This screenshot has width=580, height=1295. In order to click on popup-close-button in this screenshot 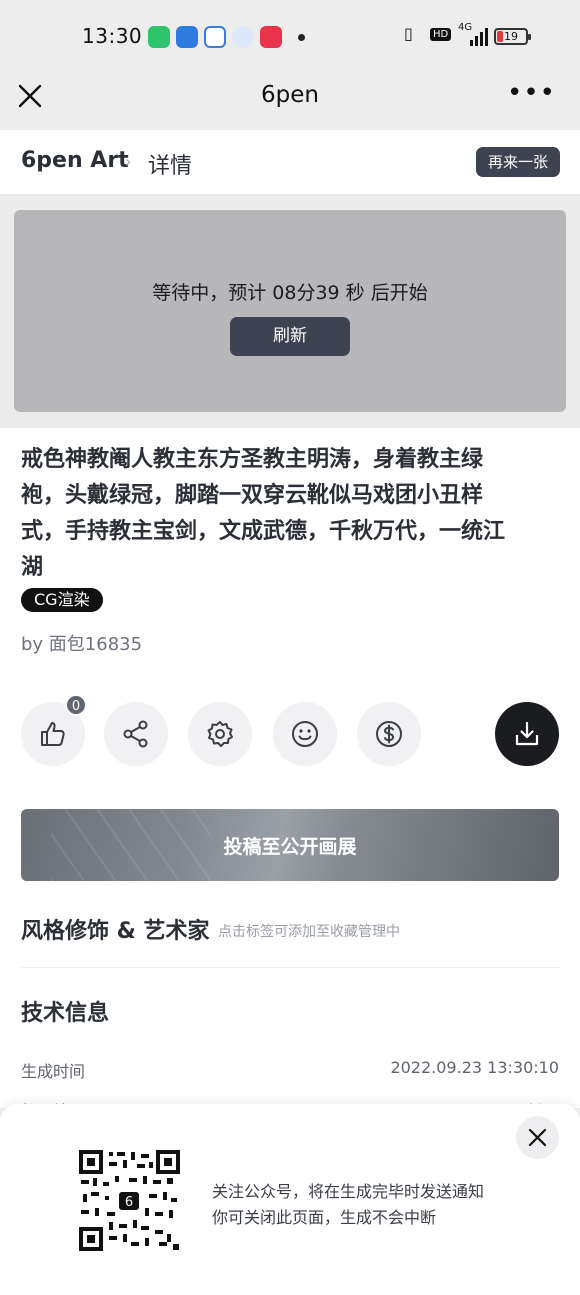, I will do `click(537, 1137)`.